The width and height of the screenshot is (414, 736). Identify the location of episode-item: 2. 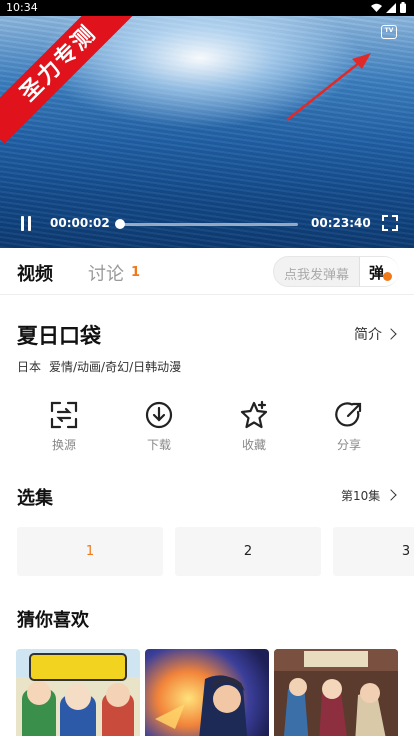
(248, 551).